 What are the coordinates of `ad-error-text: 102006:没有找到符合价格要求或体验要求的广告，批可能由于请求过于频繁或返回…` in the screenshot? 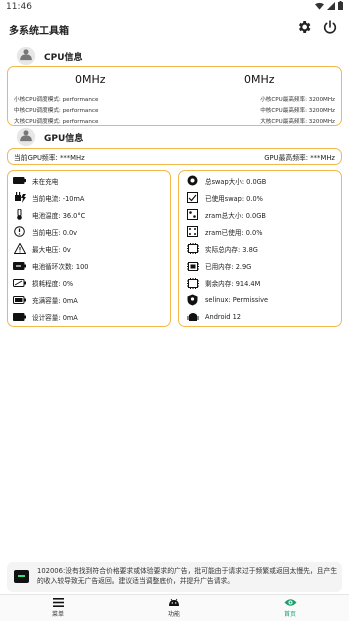 It's located at (187, 576).